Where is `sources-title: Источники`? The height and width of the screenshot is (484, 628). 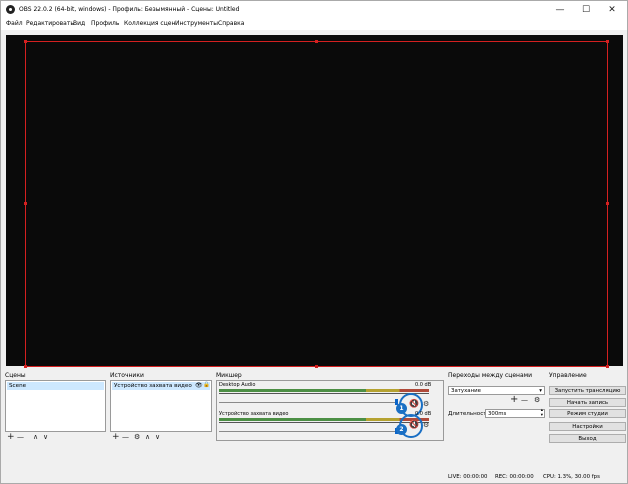
sources-title: Источники is located at coordinates (127, 375).